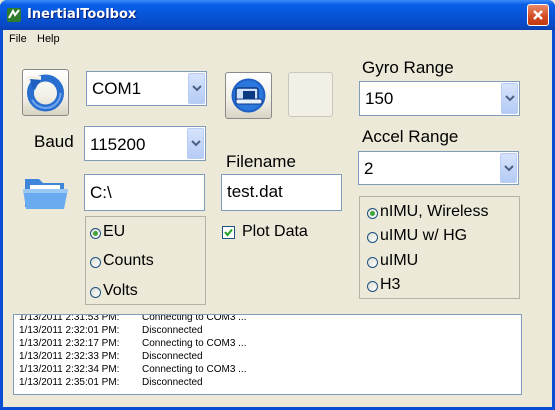 The image size is (555, 410). I want to click on units-option-label: Counts, so click(128, 260).